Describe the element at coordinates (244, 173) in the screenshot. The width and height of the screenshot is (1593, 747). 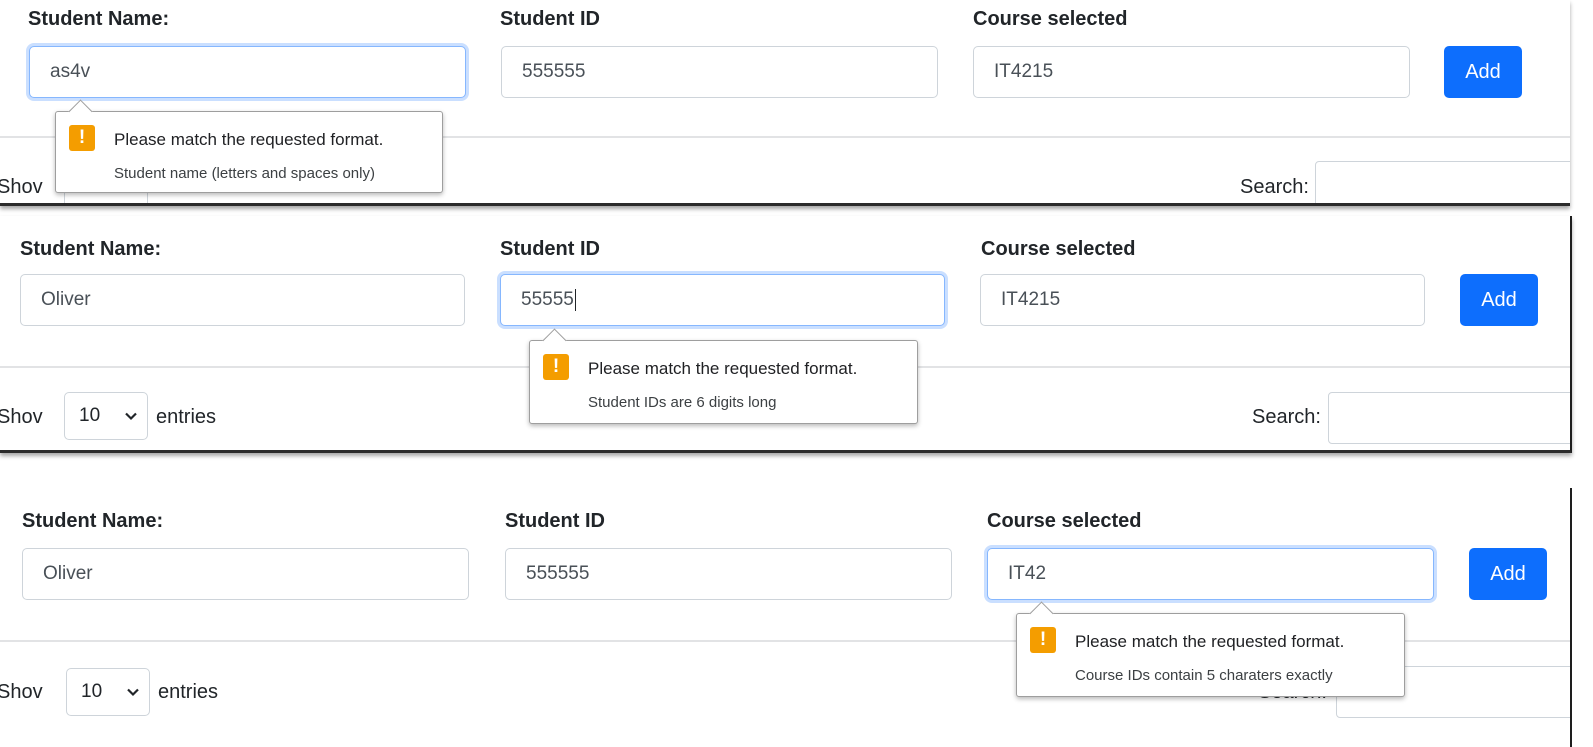
I see `tooltip-hint: Student name (letters and spaces only)` at that location.